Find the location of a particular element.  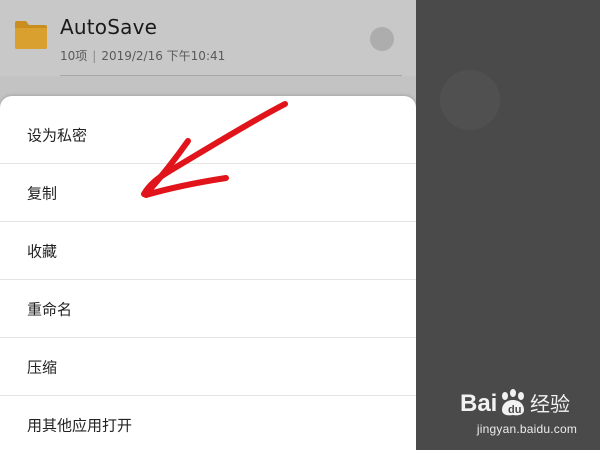

background-shape is located at coordinates (470, 100).